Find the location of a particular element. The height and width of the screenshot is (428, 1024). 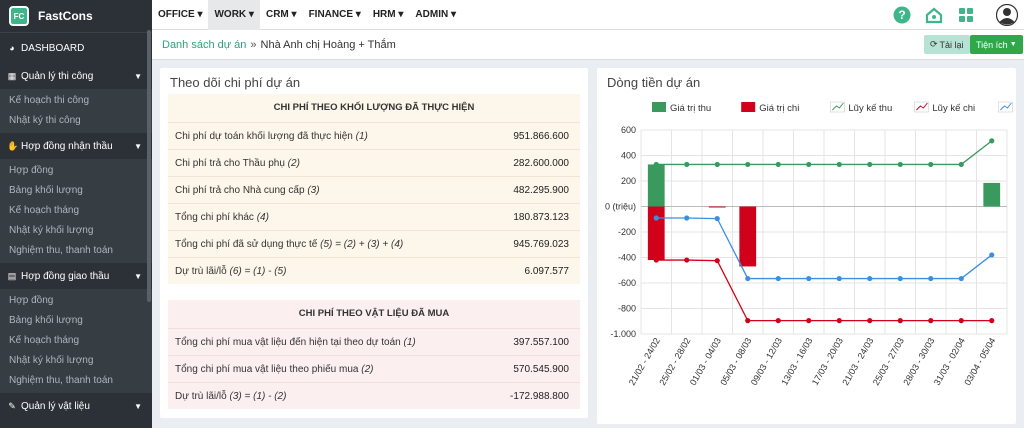

menu-hrm: HRM ▾ is located at coordinates (388, 15).